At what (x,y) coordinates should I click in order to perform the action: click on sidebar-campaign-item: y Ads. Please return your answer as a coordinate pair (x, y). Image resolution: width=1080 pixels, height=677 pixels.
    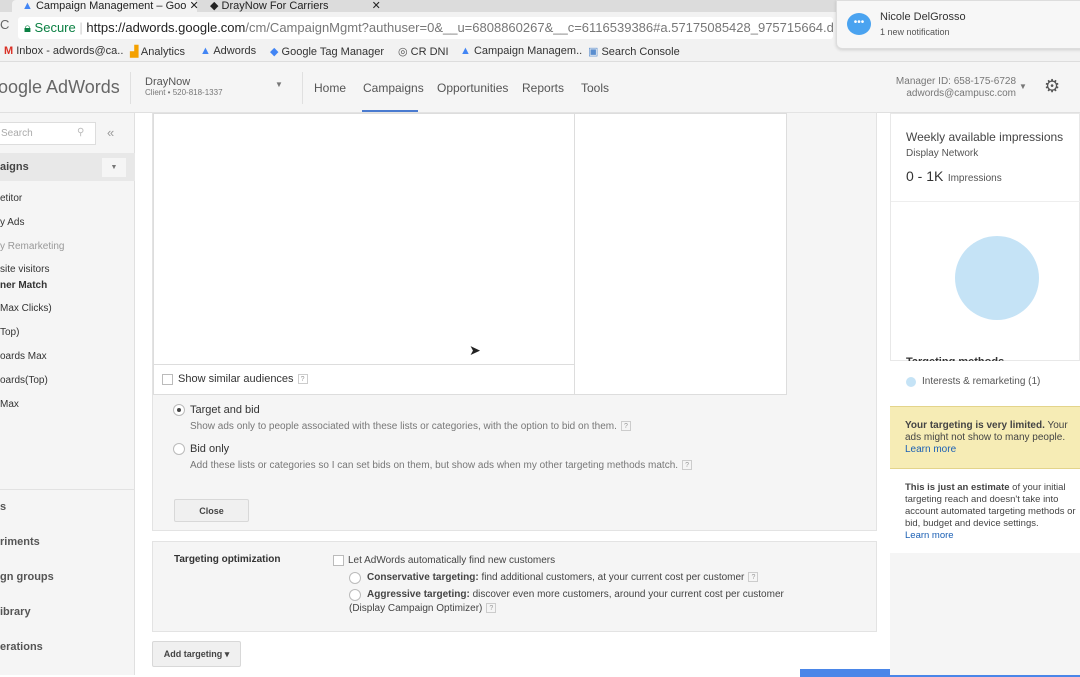
    Looking at the image, I should click on (12, 222).